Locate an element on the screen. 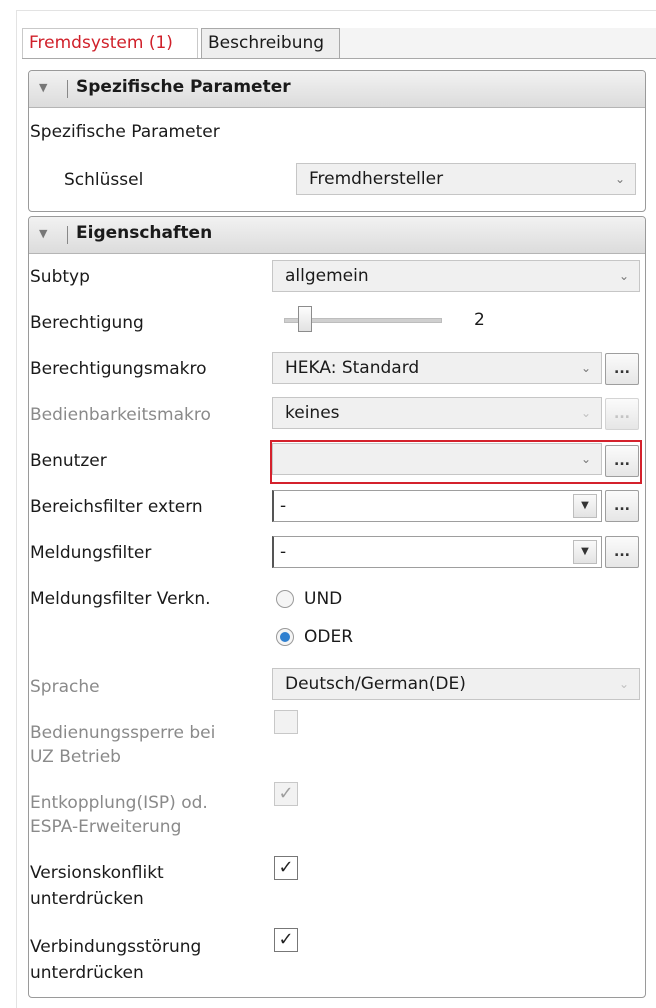 The height and width of the screenshot is (1008, 656). bedienbarkeitsmakro-value: keines is located at coordinates (312, 413).